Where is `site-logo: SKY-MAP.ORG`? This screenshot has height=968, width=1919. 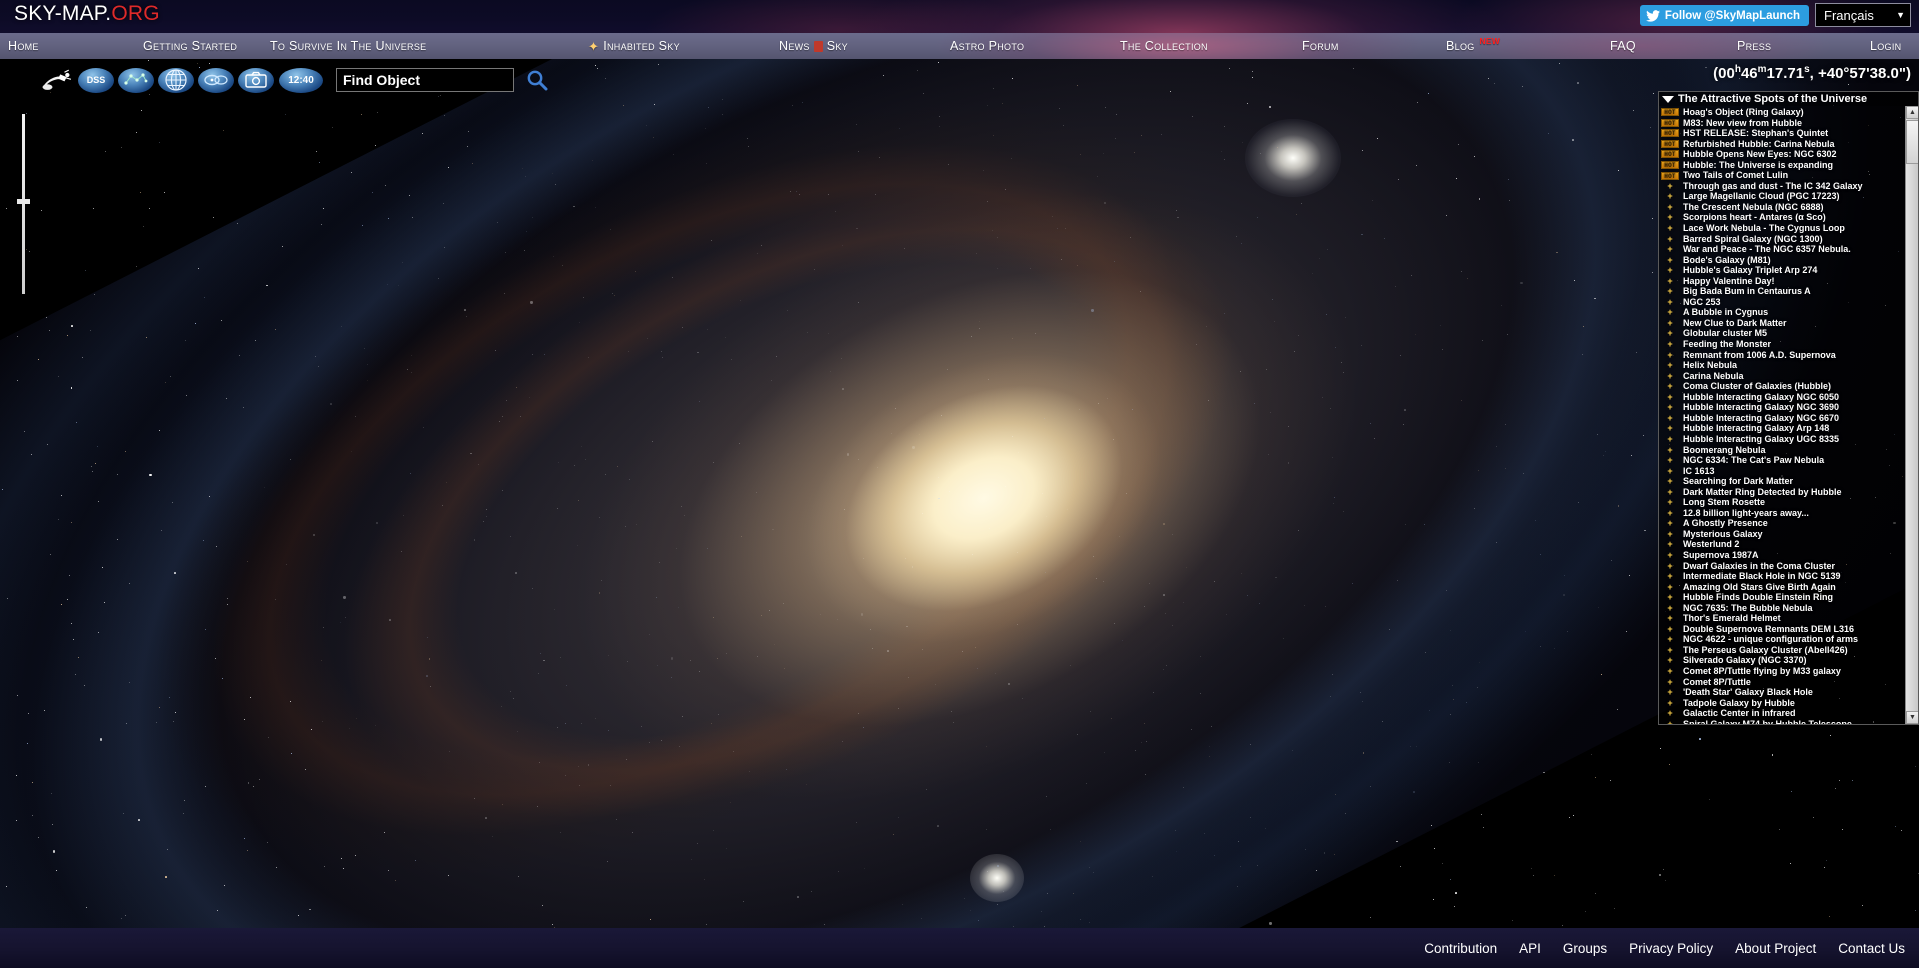 site-logo: SKY-MAP.ORG is located at coordinates (87, 14).